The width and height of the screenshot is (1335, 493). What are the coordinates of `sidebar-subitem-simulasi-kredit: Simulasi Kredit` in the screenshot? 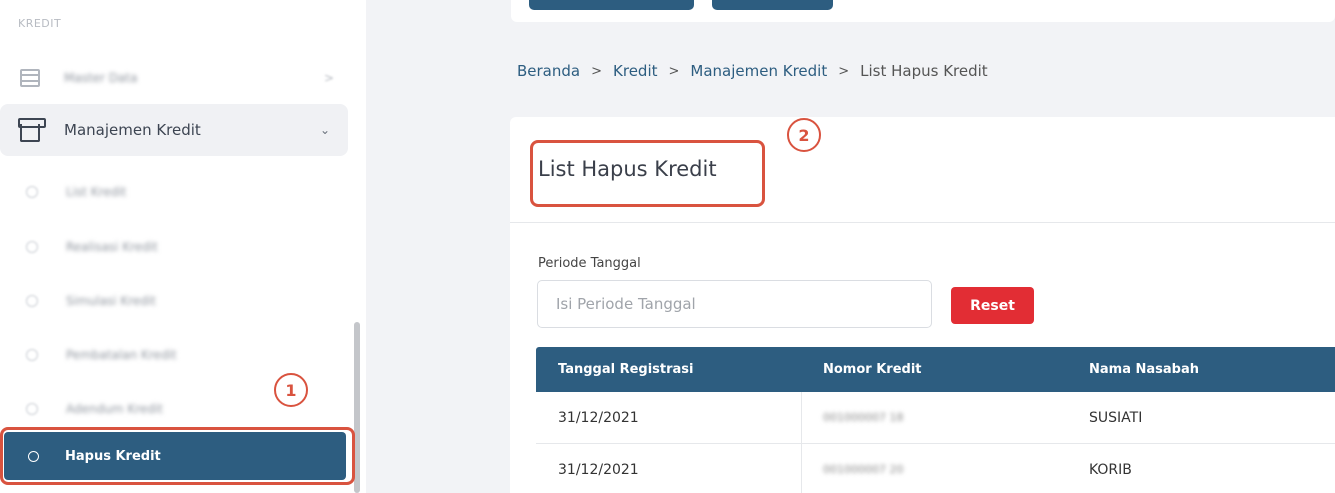 It's located at (174, 301).